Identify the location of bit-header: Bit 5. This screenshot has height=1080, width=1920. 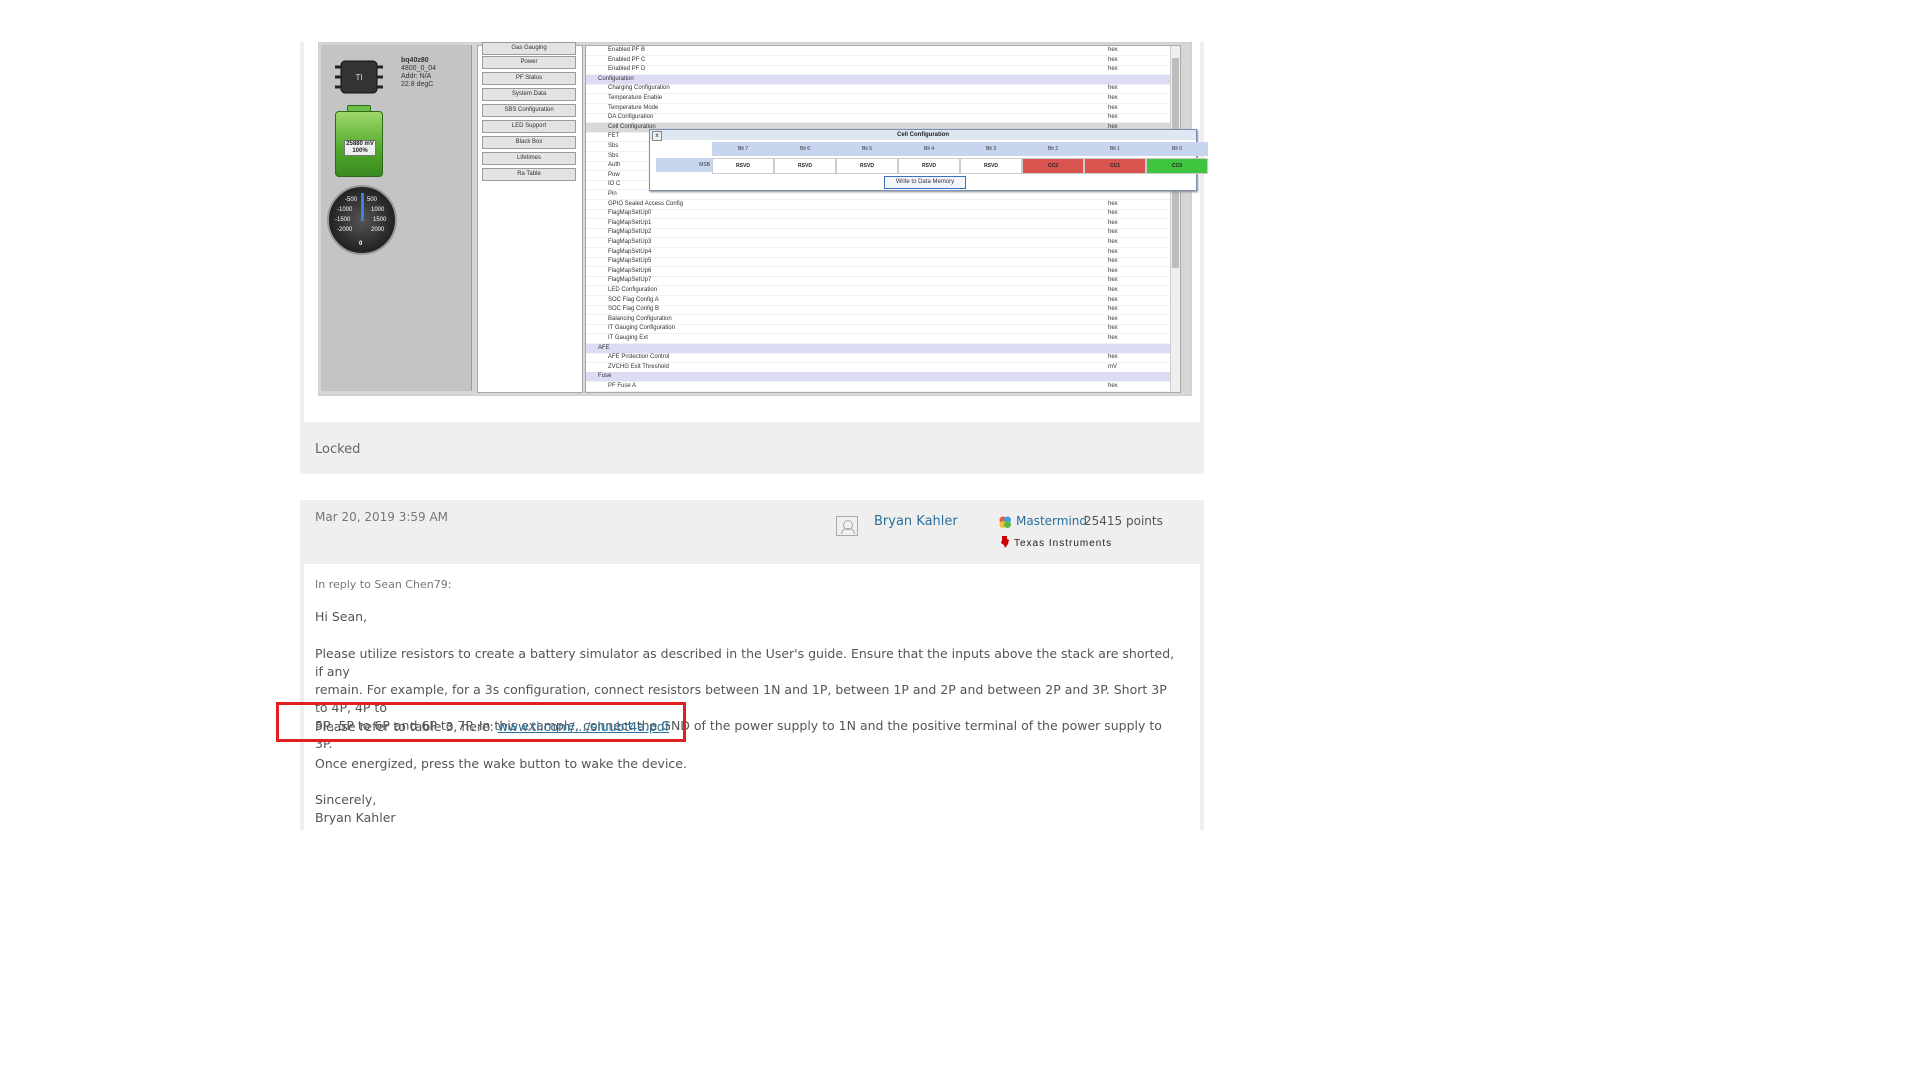
(867, 149).